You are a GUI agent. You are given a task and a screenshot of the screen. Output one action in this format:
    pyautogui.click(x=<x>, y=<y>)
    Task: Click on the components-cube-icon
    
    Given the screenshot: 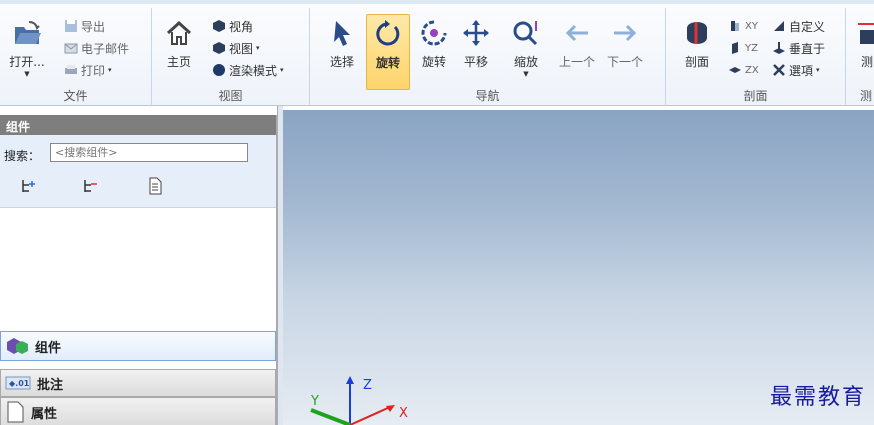 What is the action you would take?
    pyautogui.click(x=17, y=346)
    